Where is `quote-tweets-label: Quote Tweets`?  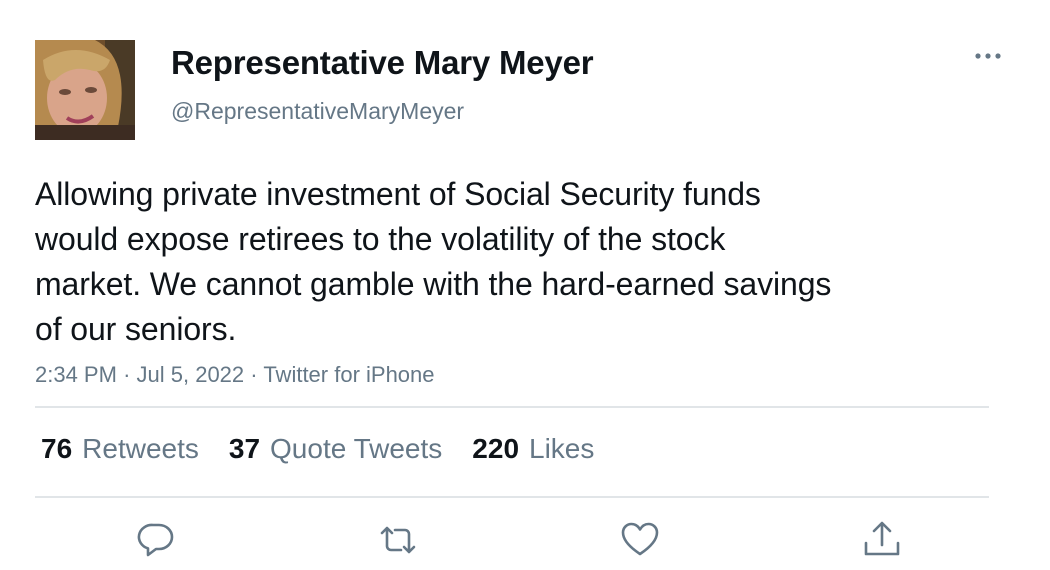
quote-tweets-label: Quote Tweets is located at coordinates (356, 448).